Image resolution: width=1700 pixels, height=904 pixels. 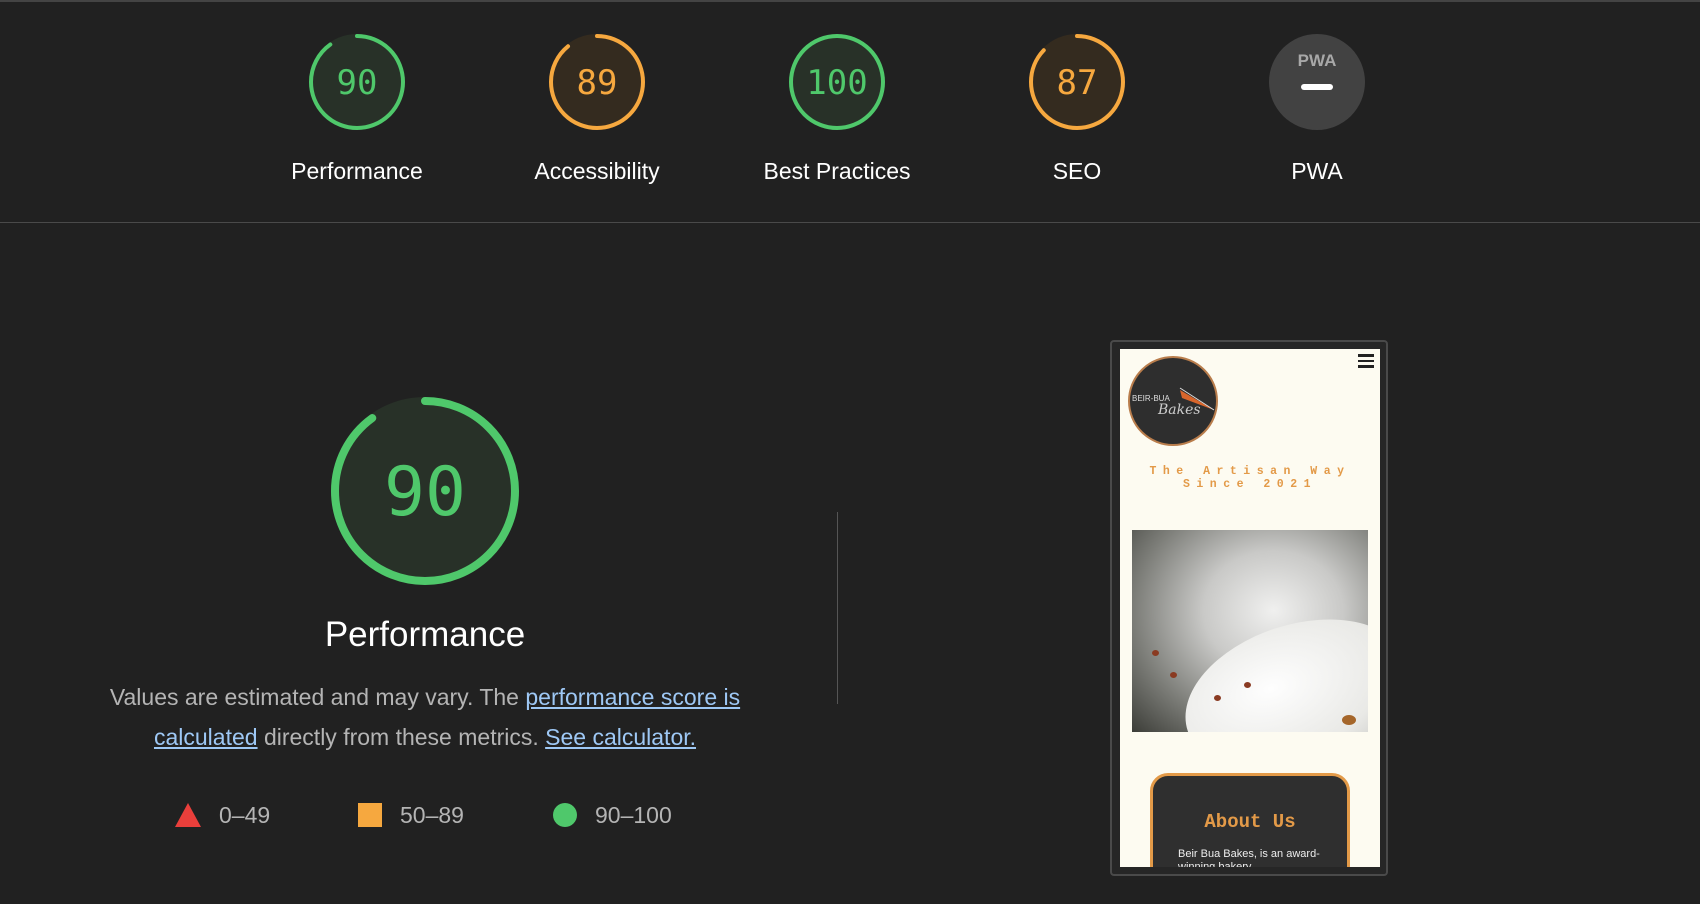 What do you see at coordinates (1317, 171) in the screenshot?
I see `gauge-label-pwa: PWA` at bounding box center [1317, 171].